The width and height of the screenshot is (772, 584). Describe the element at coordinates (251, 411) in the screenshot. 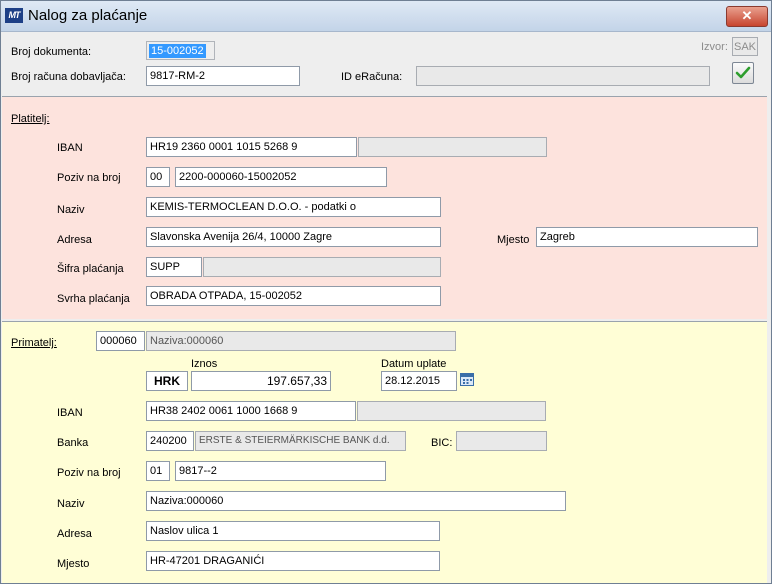

I see `primatelj-iban-field: HR38 2402 0061 1000 1668 9` at that location.